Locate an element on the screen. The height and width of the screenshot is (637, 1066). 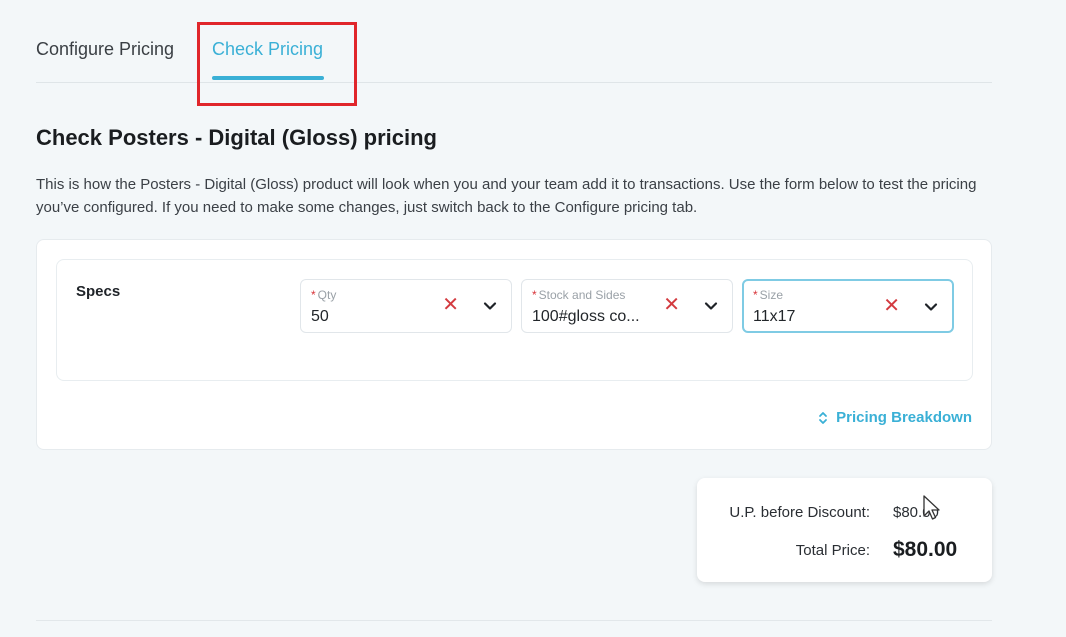
qty-label-text: Qty is located at coordinates (327, 295).